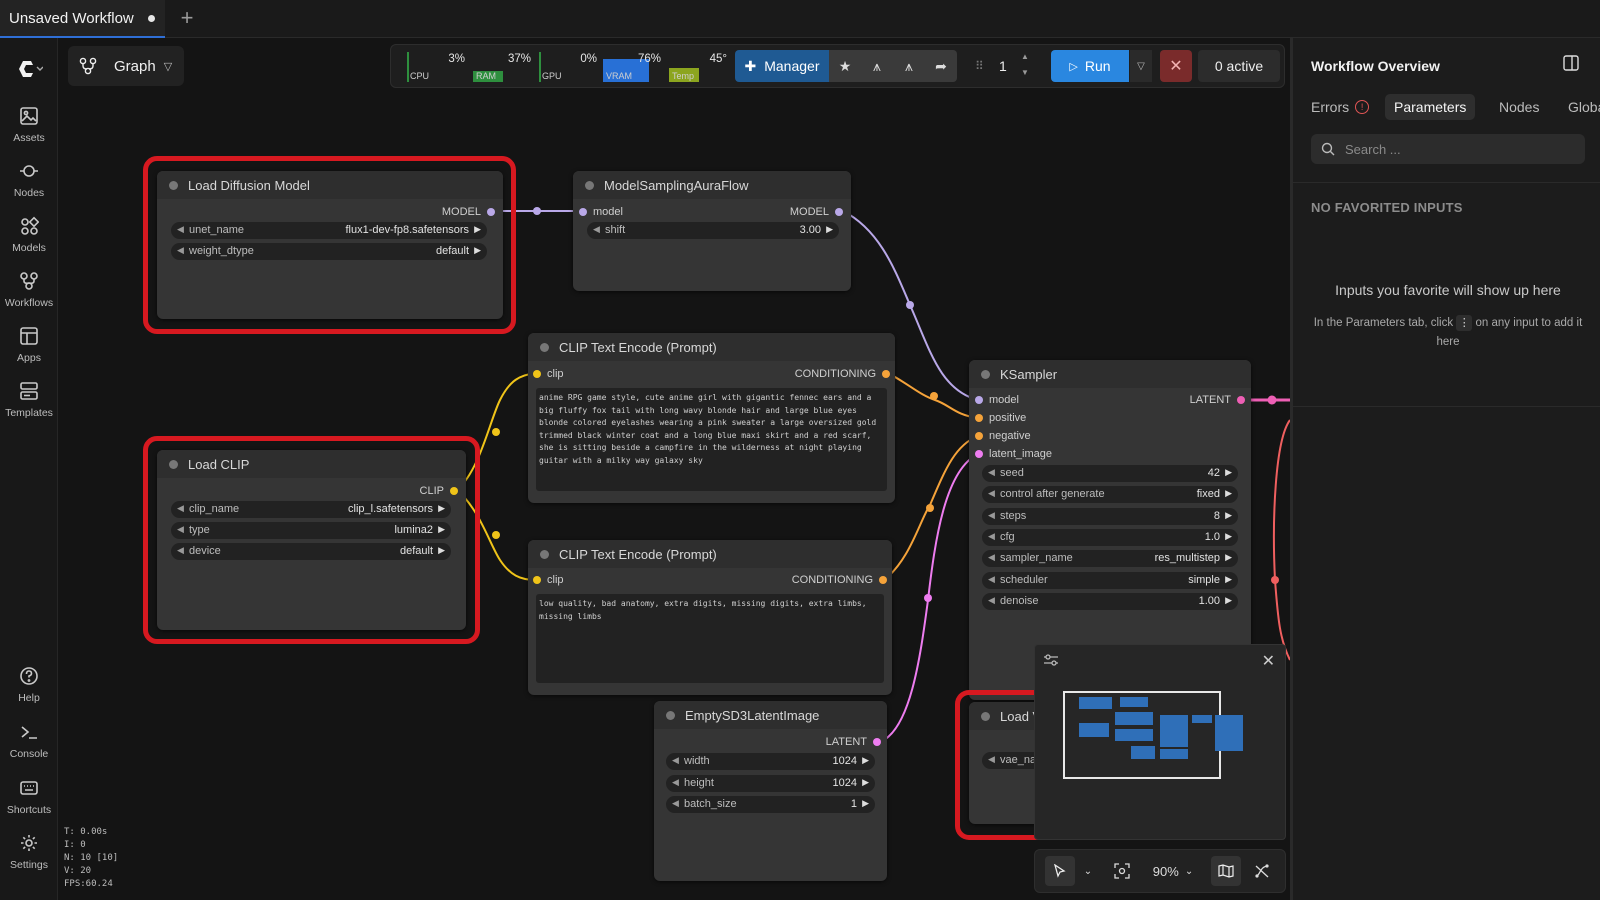  Describe the element at coordinates (1088, 871) in the screenshot. I see `chevron-down-icon: ⌄` at that location.